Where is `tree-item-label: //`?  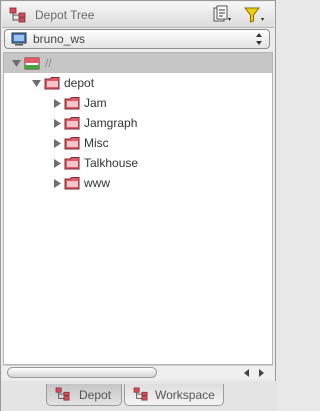 tree-item-label: // is located at coordinates (48, 63).